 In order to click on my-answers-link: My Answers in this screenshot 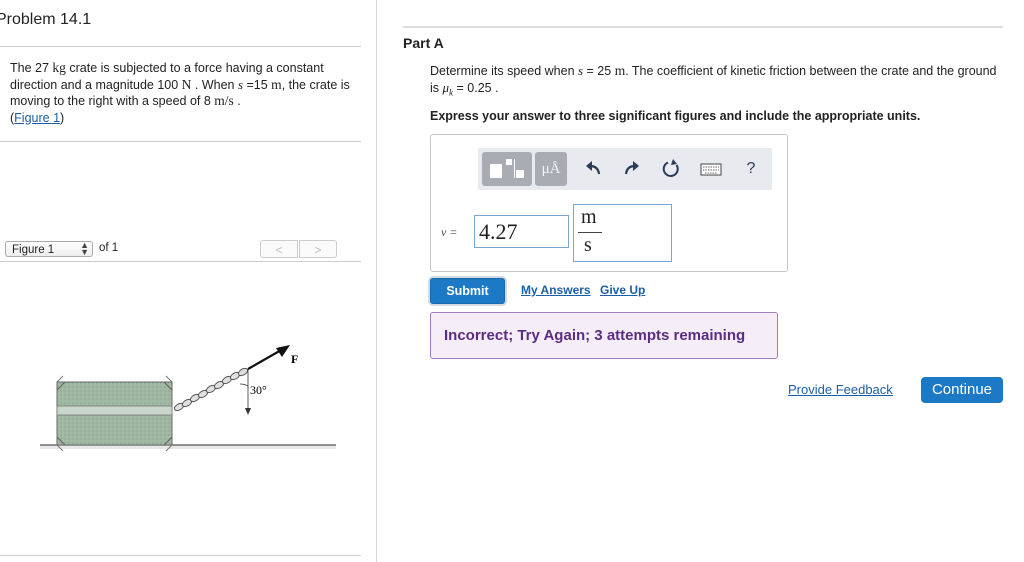, I will do `click(556, 290)`.